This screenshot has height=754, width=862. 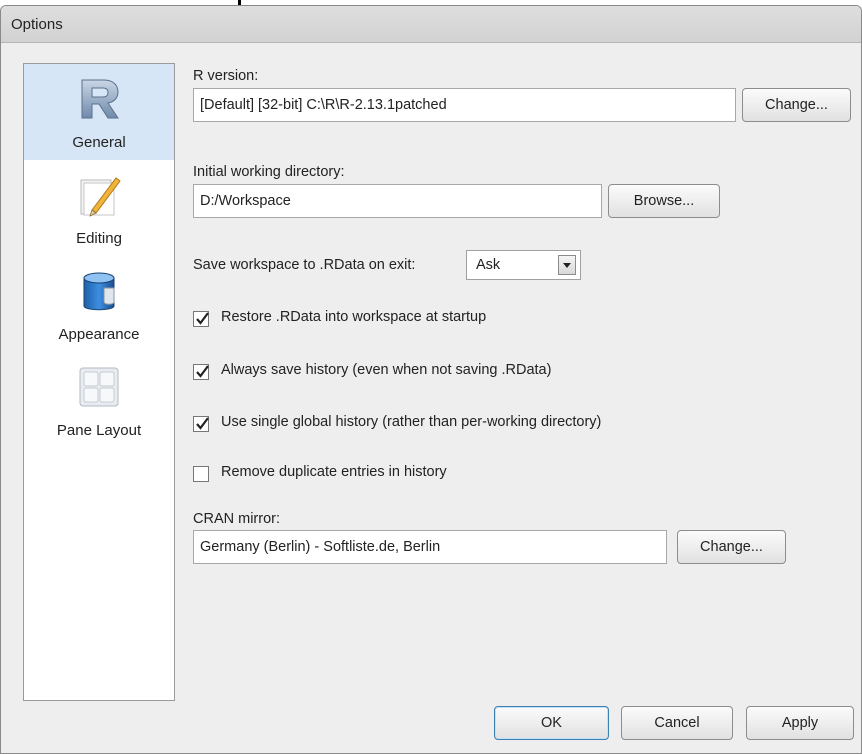 I want to click on paint-bucket-icon, so click(x=99, y=291).